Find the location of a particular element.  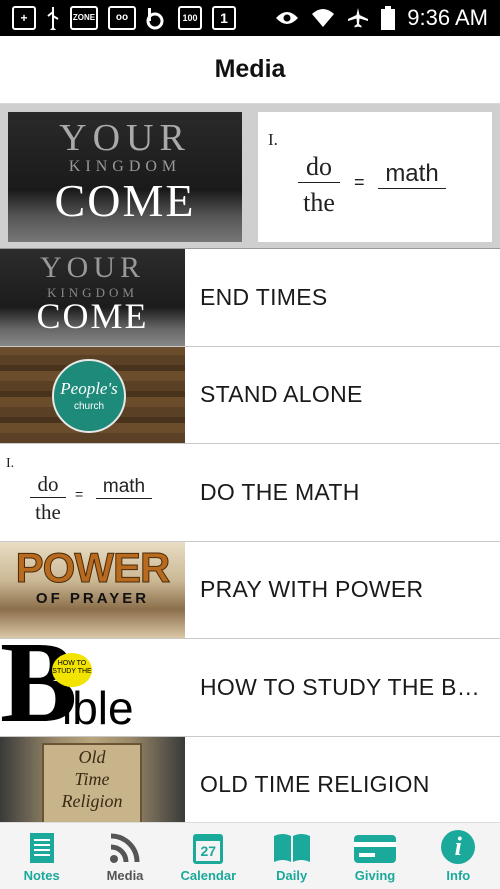

notes-icon is located at coordinates (41, 848).